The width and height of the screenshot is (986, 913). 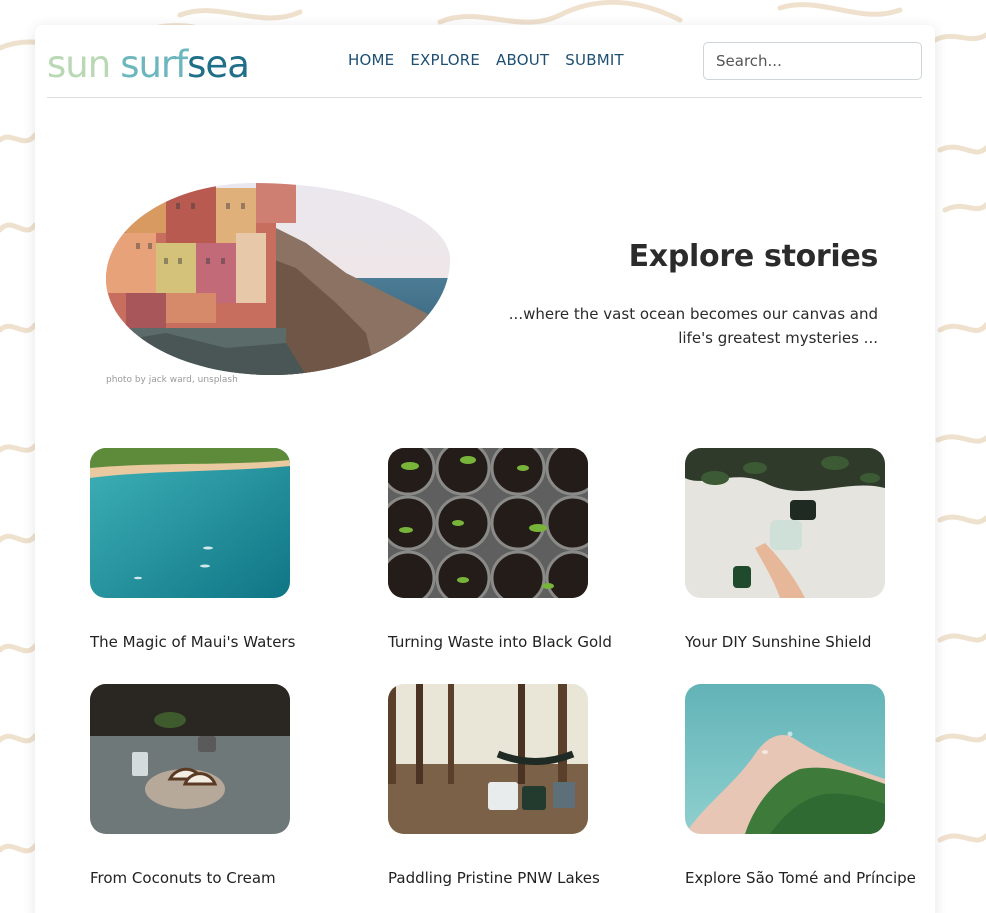 I want to click on story-card: The Magic of Maui's Waters, so click(x=210, y=549).